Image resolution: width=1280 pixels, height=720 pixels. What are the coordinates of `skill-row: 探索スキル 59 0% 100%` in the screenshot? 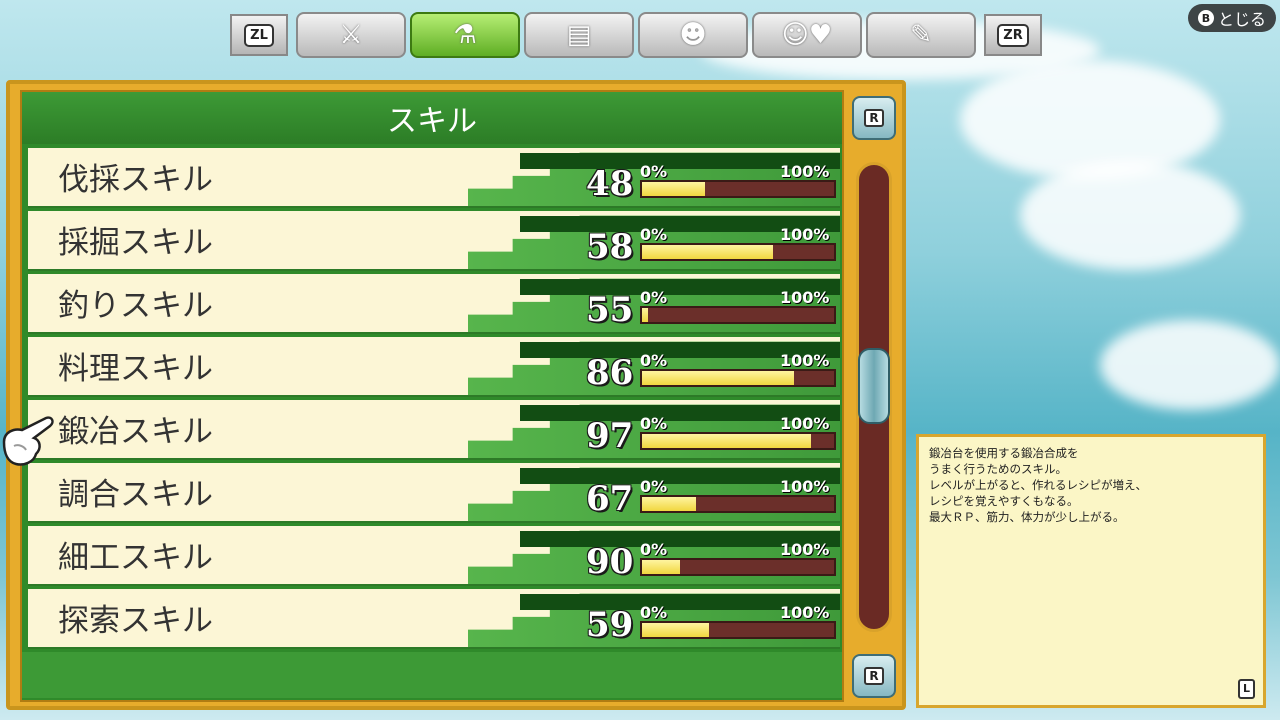 It's located at (434, 619).